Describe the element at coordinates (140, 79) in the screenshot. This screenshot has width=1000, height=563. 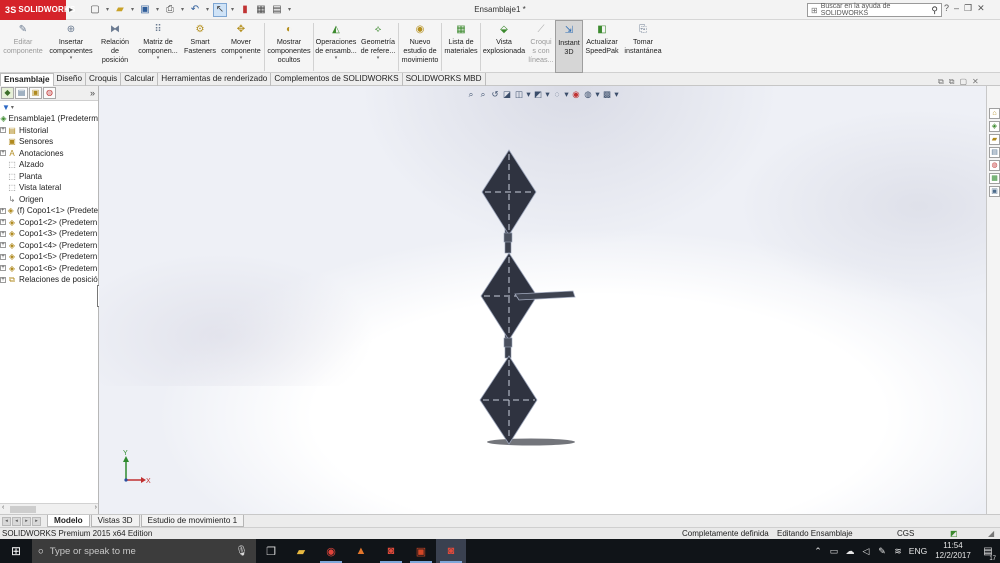
I see `tab-calcular: Calcular` at that location.